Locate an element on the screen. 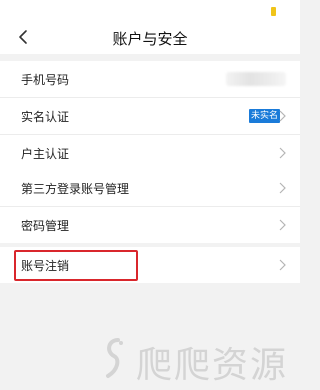 Image resolution: width=320 pixels, height=390 pixels. row-third-party-login: 第三方登录账号管理 is located at coordinates (150, 188).